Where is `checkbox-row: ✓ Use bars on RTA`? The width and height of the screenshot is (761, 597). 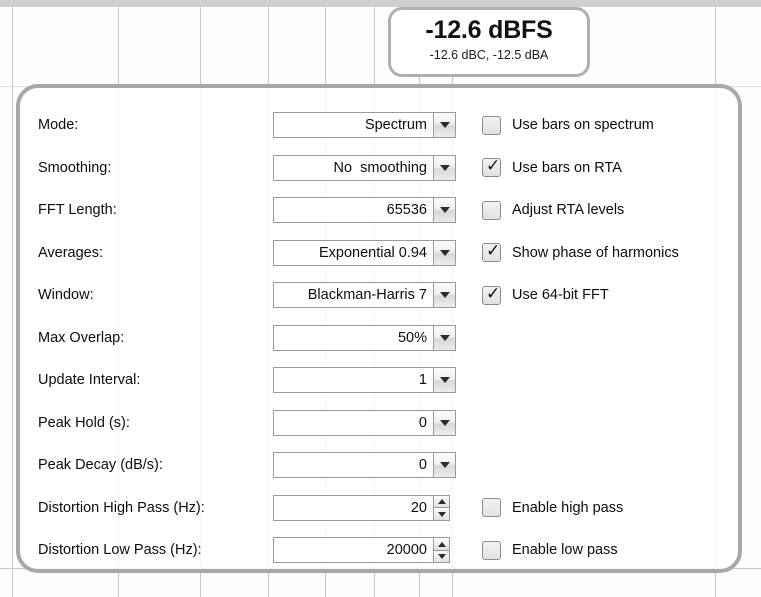
checkbox-row: ✓ Use bars on RTA is located at coordinates (601, 168).